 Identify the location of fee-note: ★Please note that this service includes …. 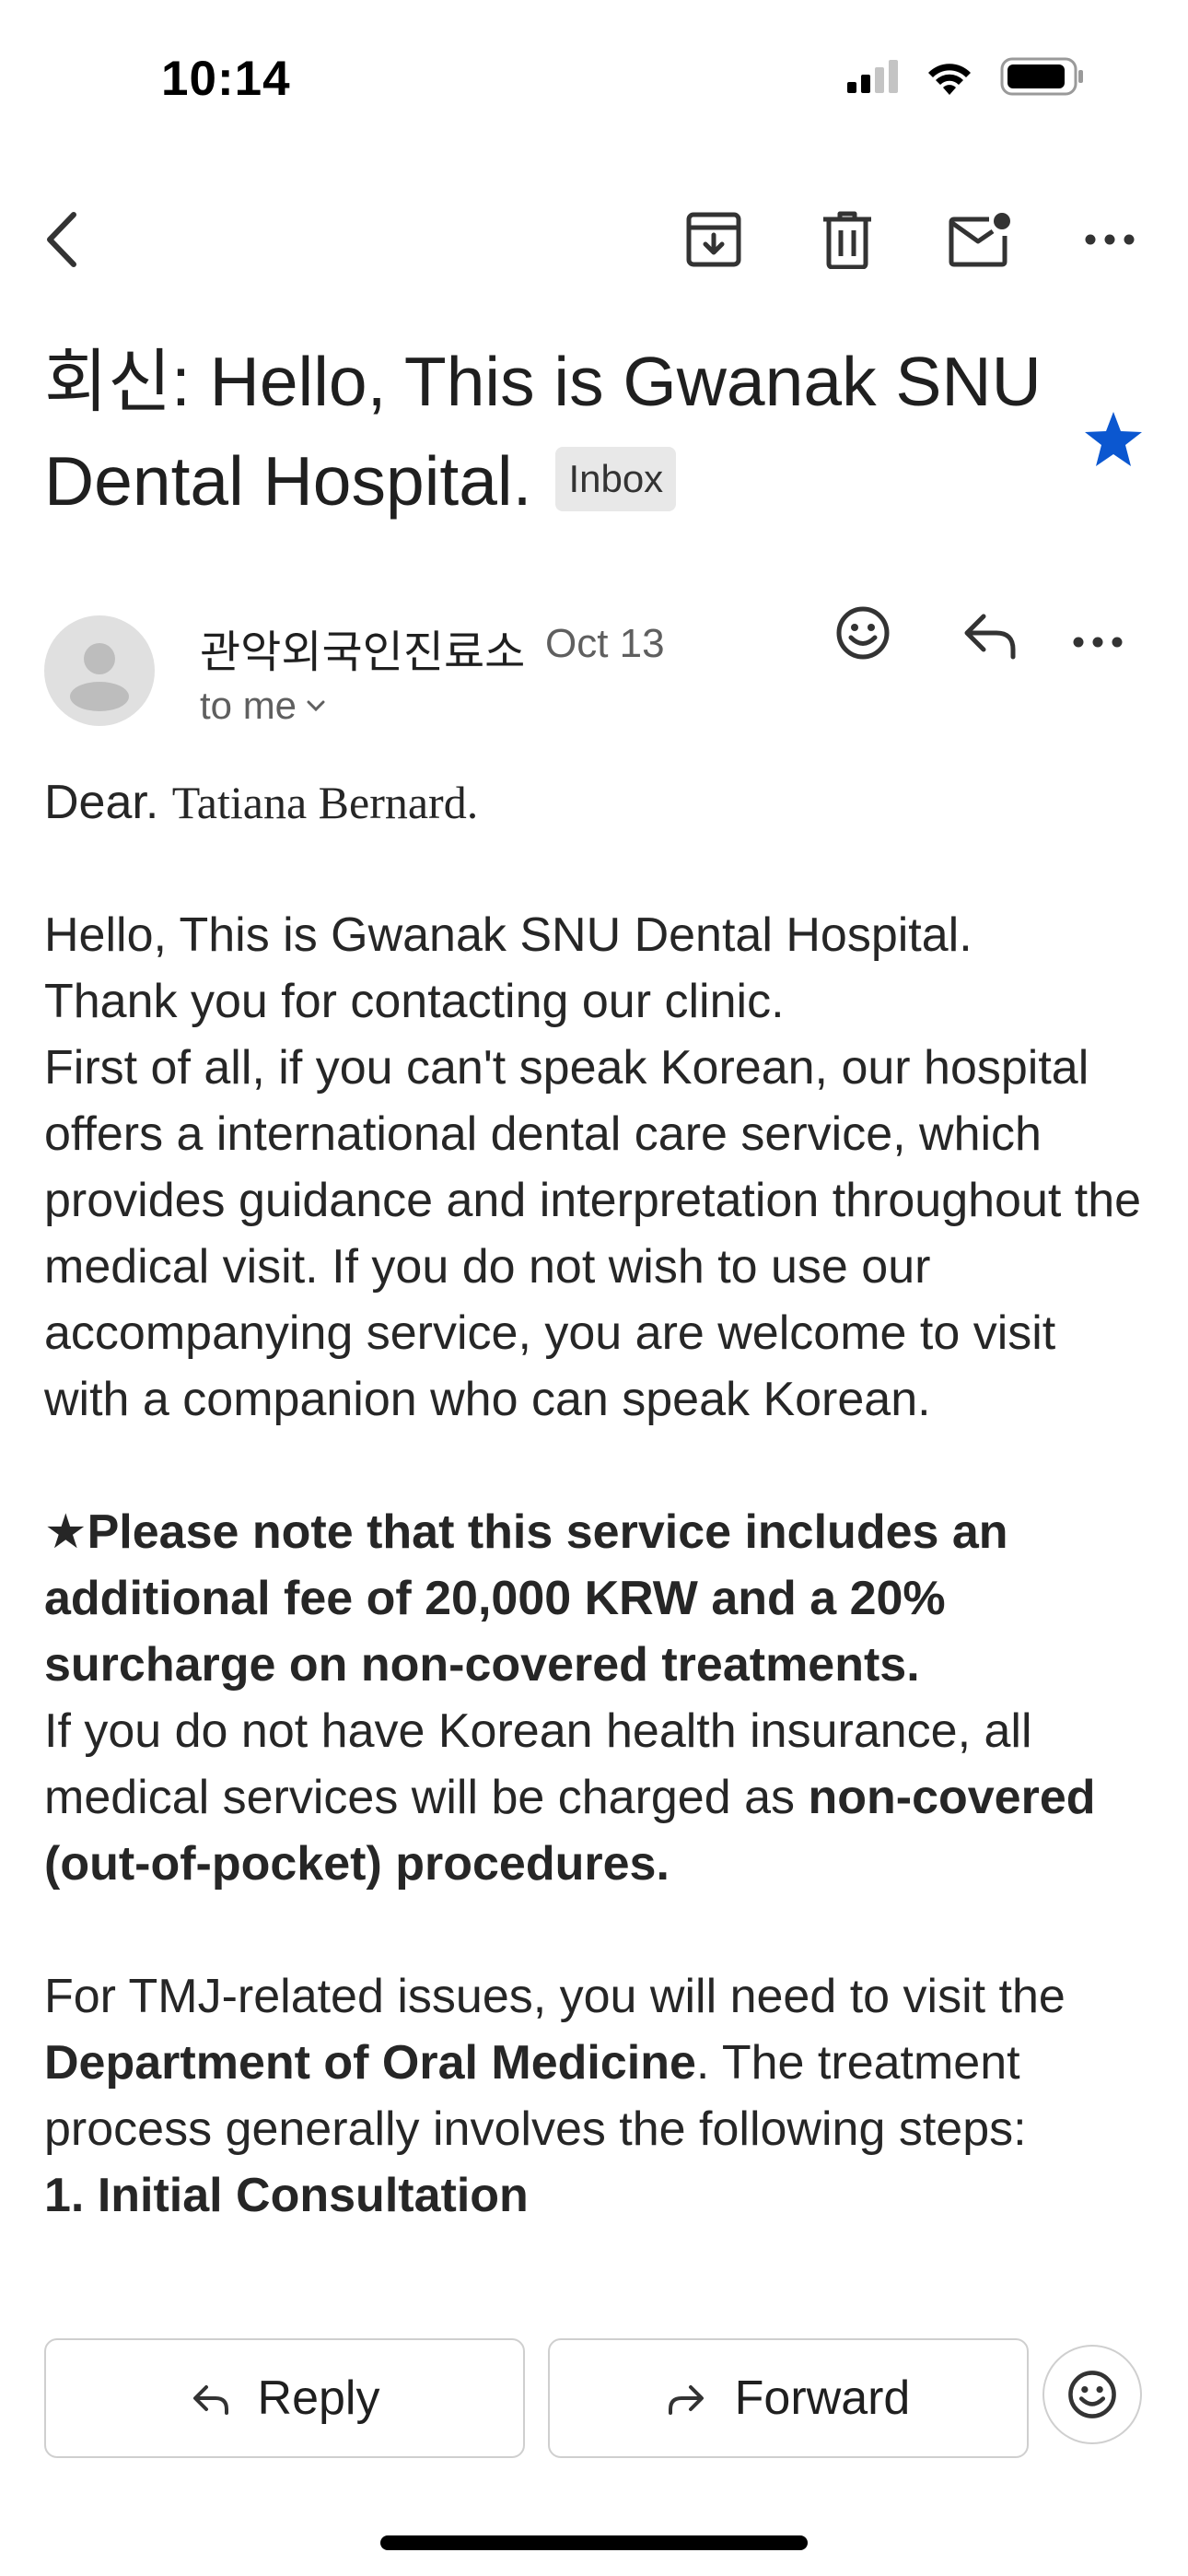
(526, 1598).